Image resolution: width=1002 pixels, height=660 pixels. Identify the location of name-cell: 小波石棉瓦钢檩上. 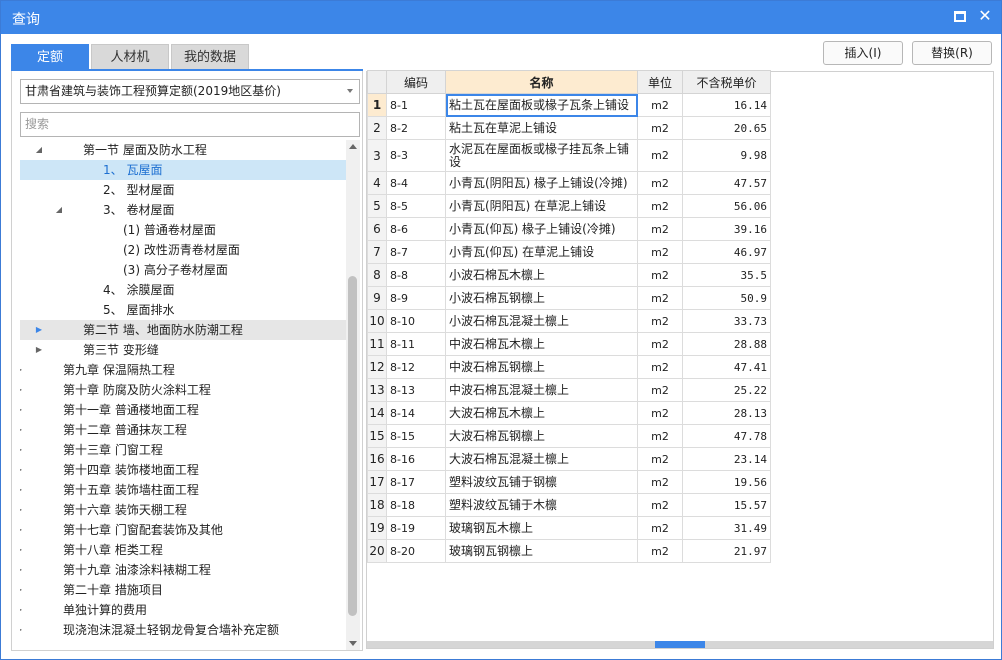
(541, 298).